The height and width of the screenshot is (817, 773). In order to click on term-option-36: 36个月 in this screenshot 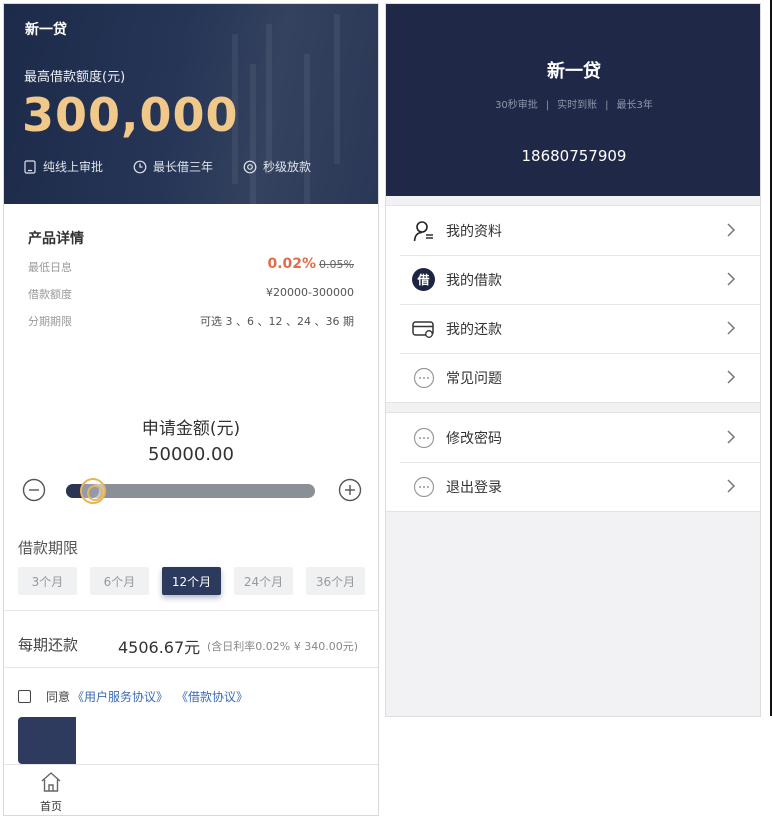, I will do `click(335, 581)`.